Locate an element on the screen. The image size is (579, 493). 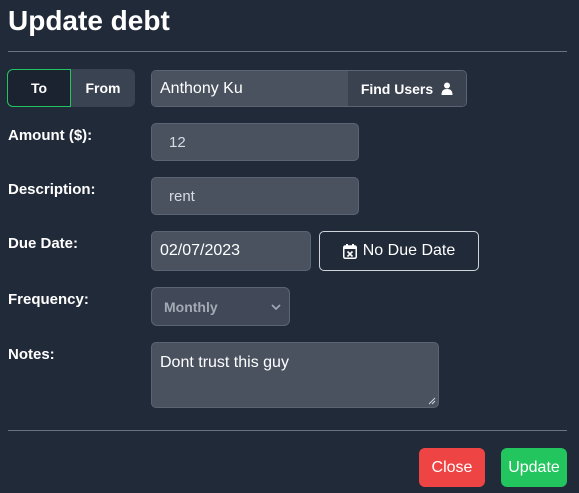
notes-label: Notes: is located at coordinates (31, 354).